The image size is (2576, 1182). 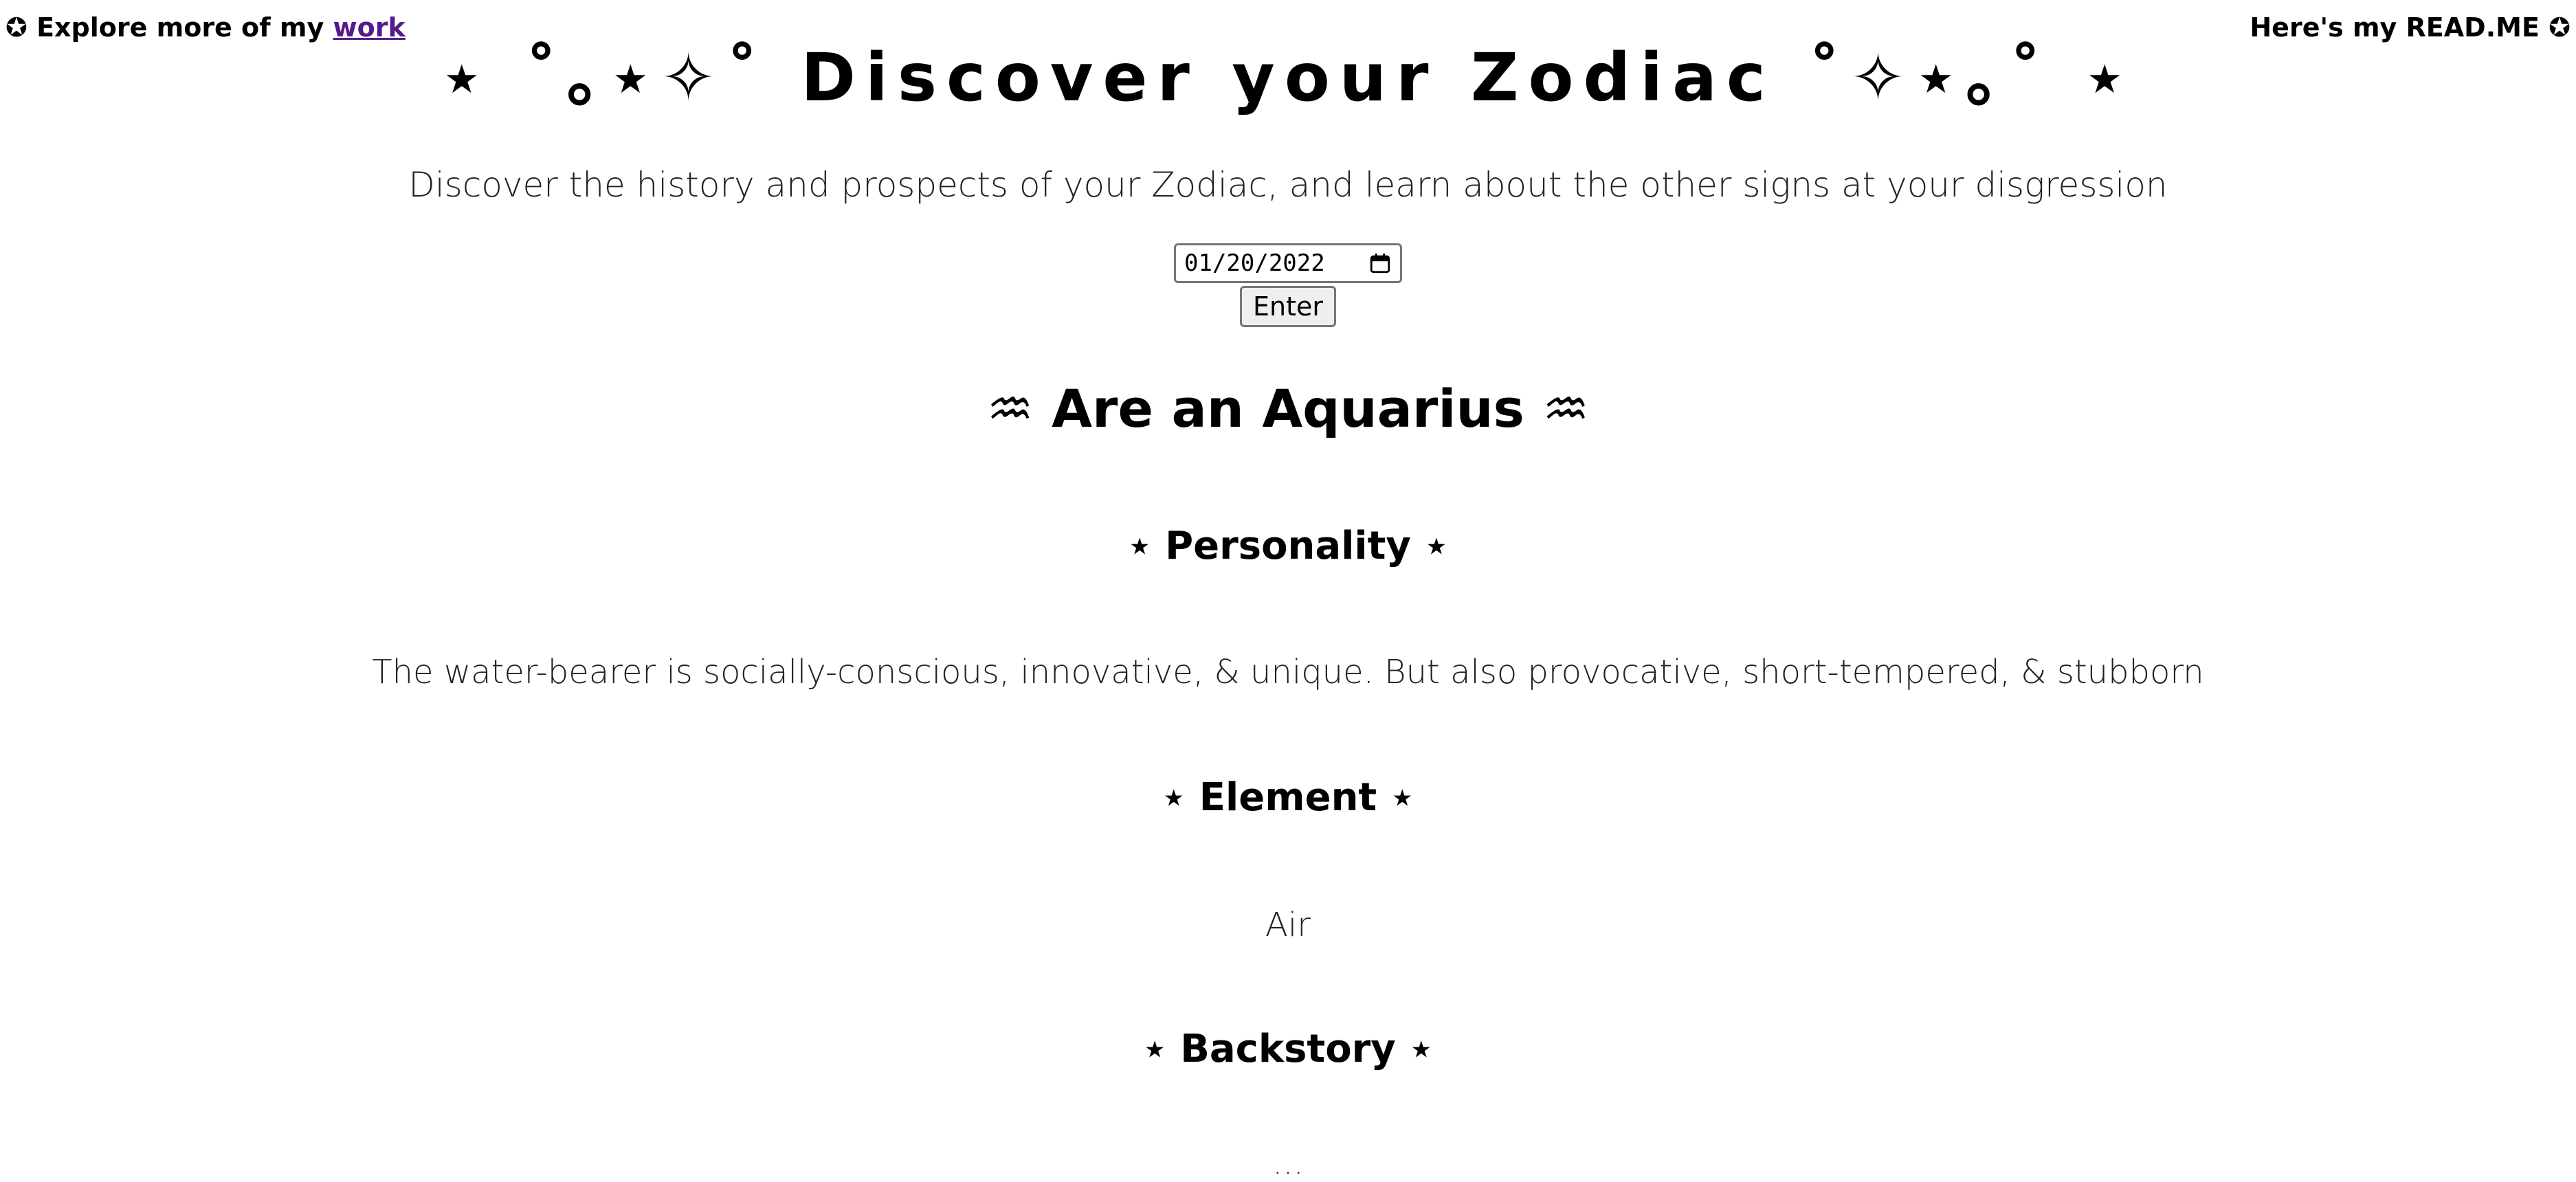 I want to click on readme-nav: Here's my READ.ME ✪, so click(x=2410, y=28).